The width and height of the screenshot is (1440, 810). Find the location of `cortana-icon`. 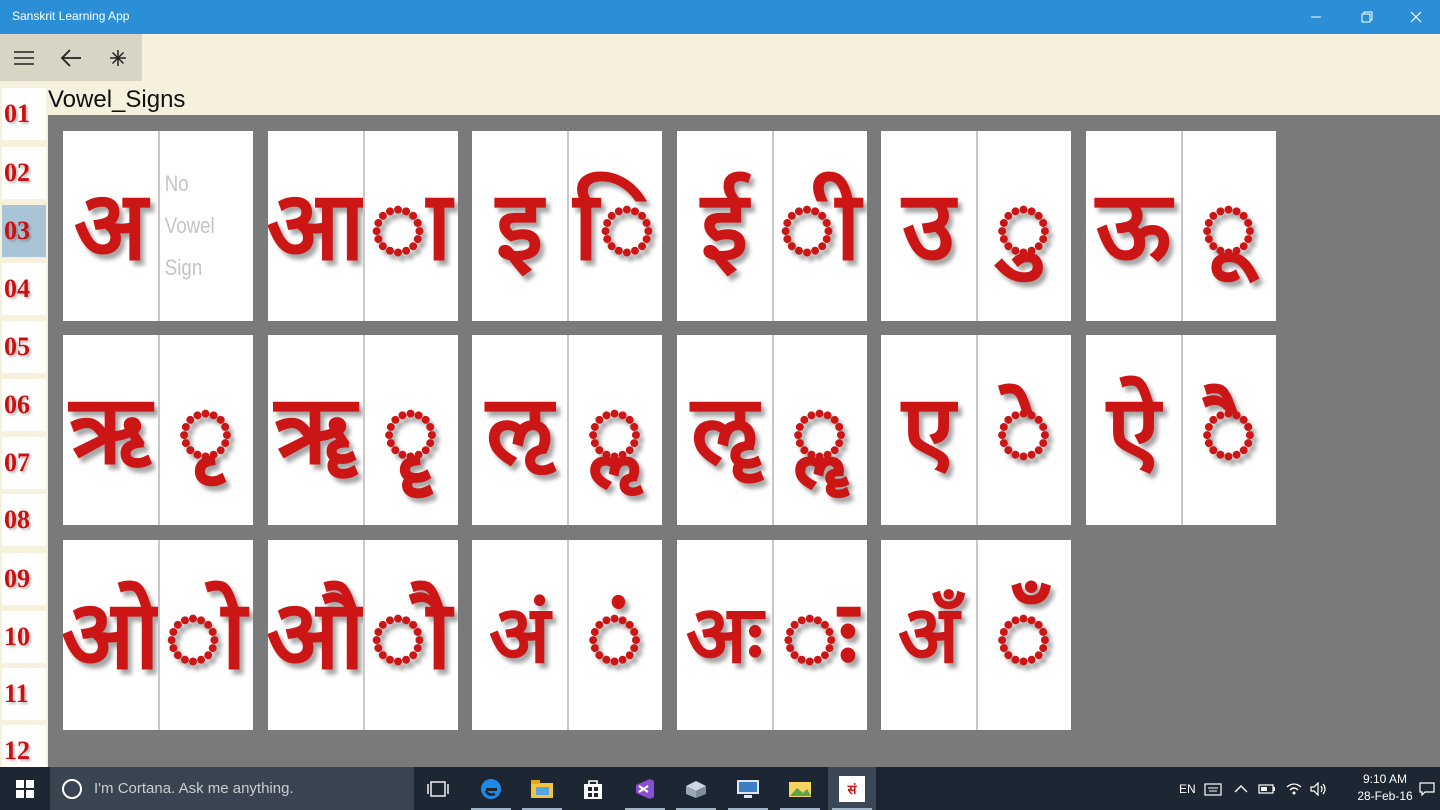

cortana-icon is located at coordinates (72, 788).